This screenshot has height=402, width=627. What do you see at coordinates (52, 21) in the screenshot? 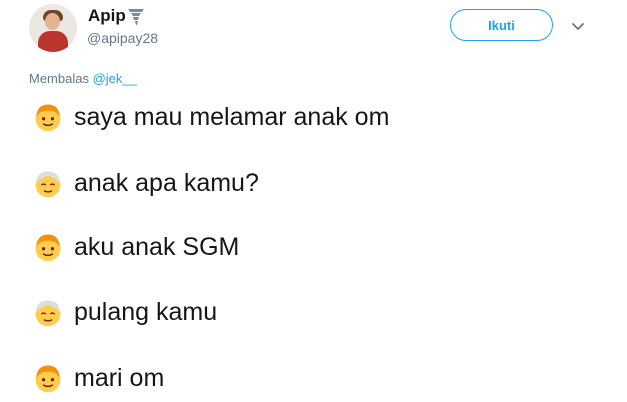
I see `avatar-face` at bounding box center [52, 21].